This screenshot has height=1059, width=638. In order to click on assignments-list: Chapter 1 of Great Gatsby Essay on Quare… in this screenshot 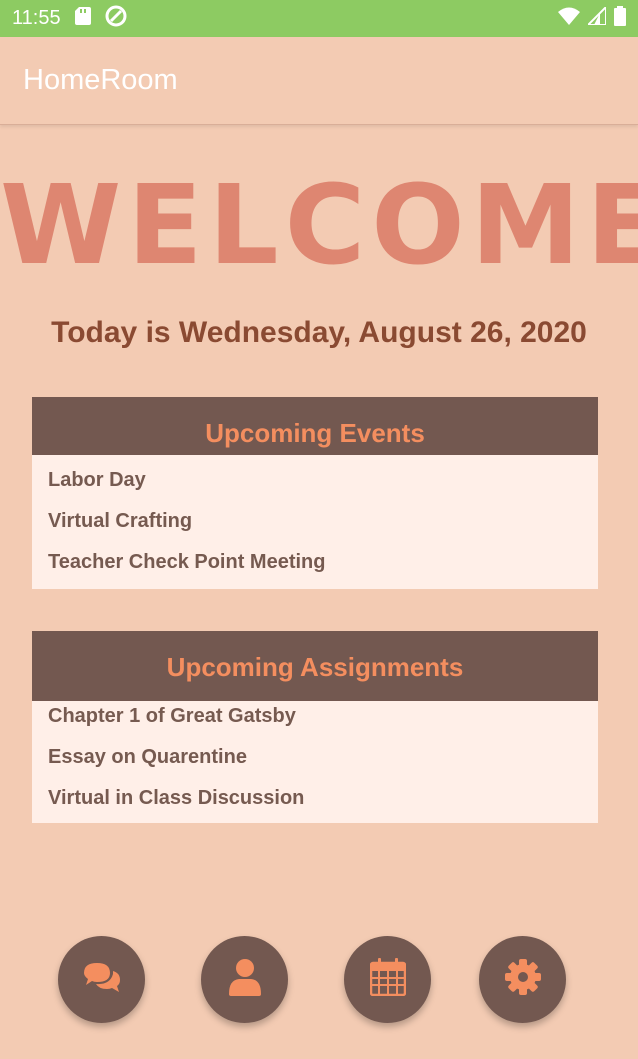, I will do `click(315, 757)`.